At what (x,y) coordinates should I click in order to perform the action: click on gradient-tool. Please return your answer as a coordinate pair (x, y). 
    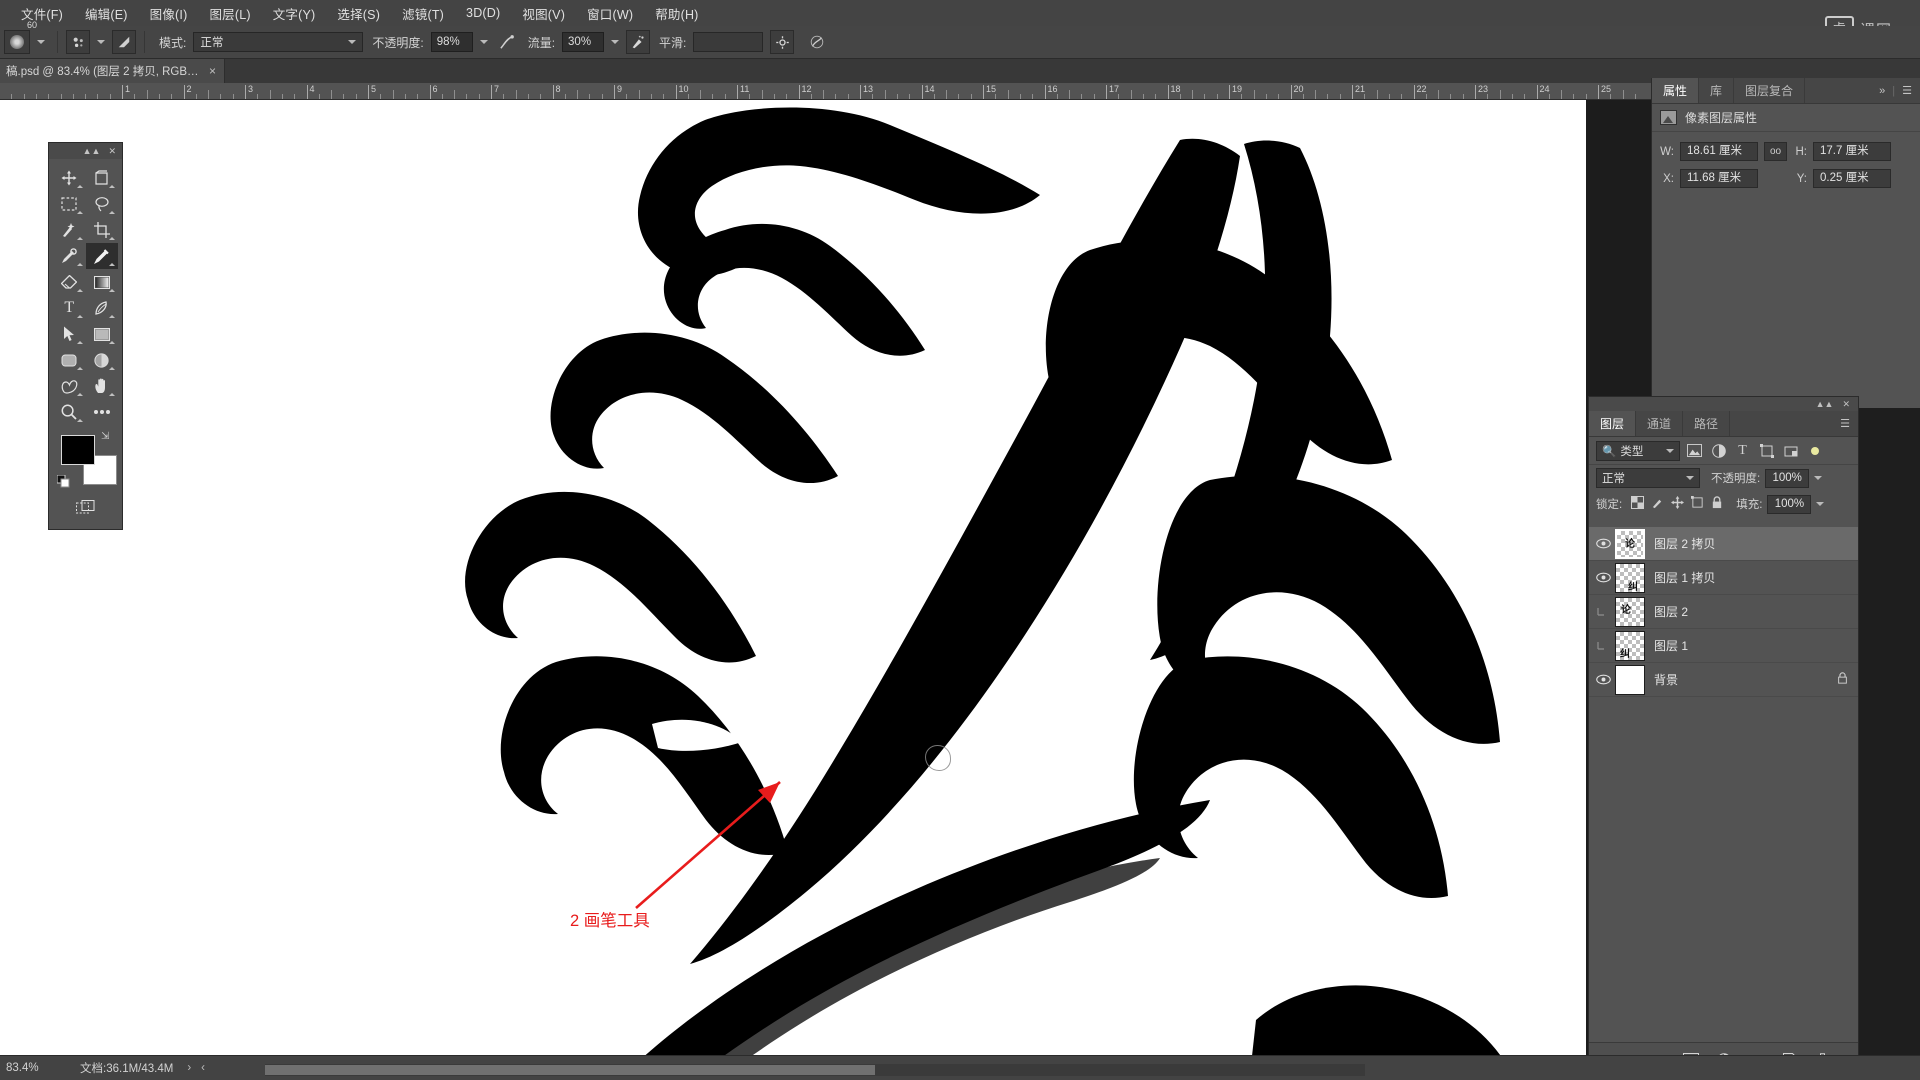
    Looking at the image, I should click on (102, 282).